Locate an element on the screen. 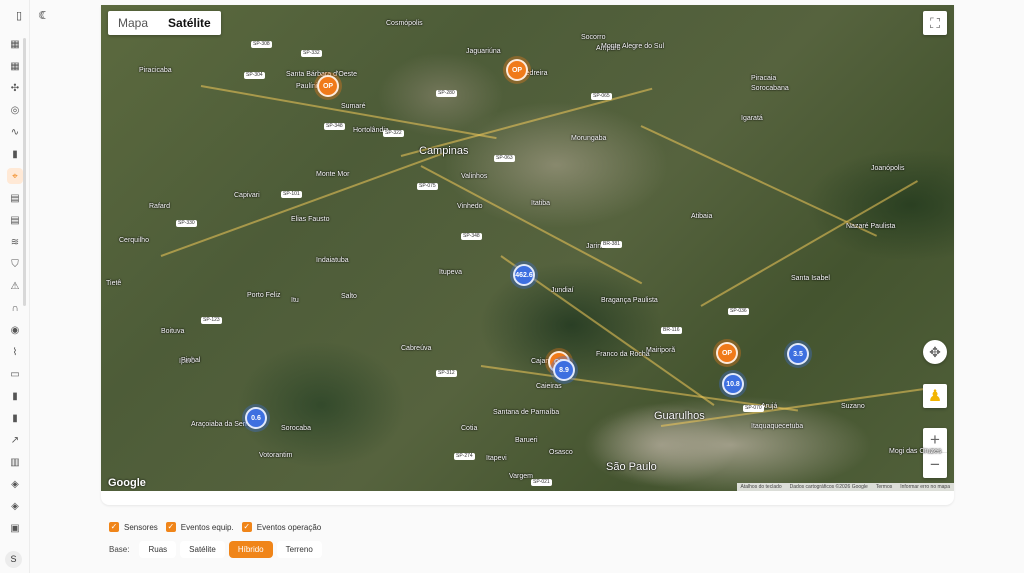 This screenshot has height=573, width=1024. map-place-label: São Paulo is located at coordinates (631, 467).